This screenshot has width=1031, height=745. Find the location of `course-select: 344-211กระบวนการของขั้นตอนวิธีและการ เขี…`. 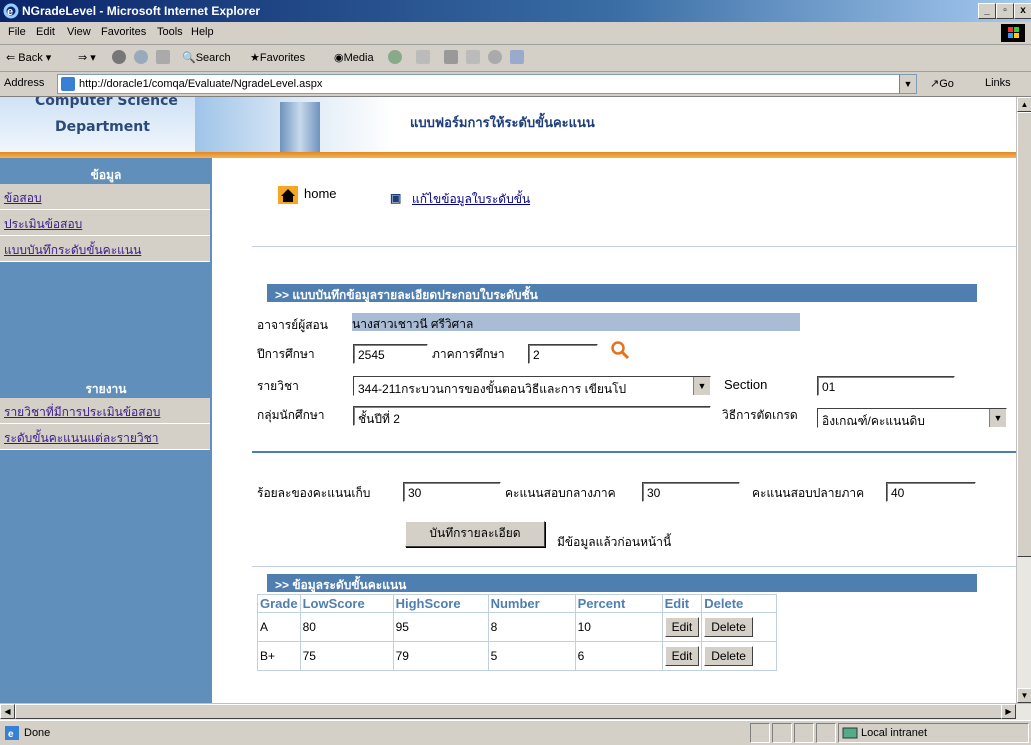

course-select: 344-211กระบวนการของขั้นตอนวิธีและการ เขี… is located at coordinates (532, 386).